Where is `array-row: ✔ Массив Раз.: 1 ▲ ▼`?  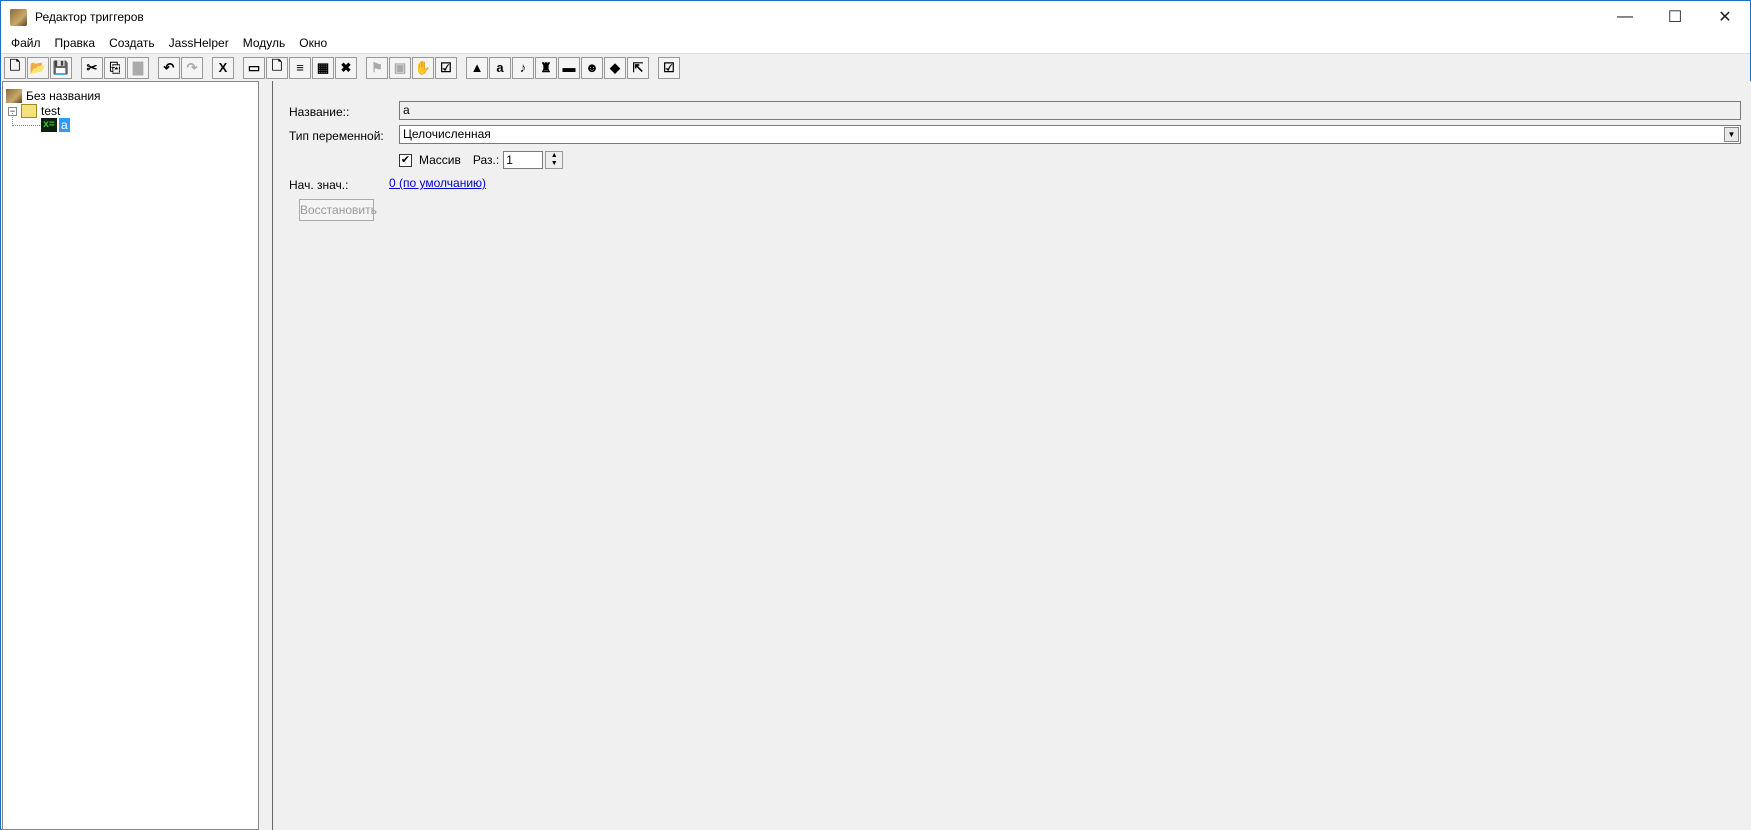
array-row: ✔ Массив Раз.: 1 ▲ ▼ is located at coordinates (481, 160).